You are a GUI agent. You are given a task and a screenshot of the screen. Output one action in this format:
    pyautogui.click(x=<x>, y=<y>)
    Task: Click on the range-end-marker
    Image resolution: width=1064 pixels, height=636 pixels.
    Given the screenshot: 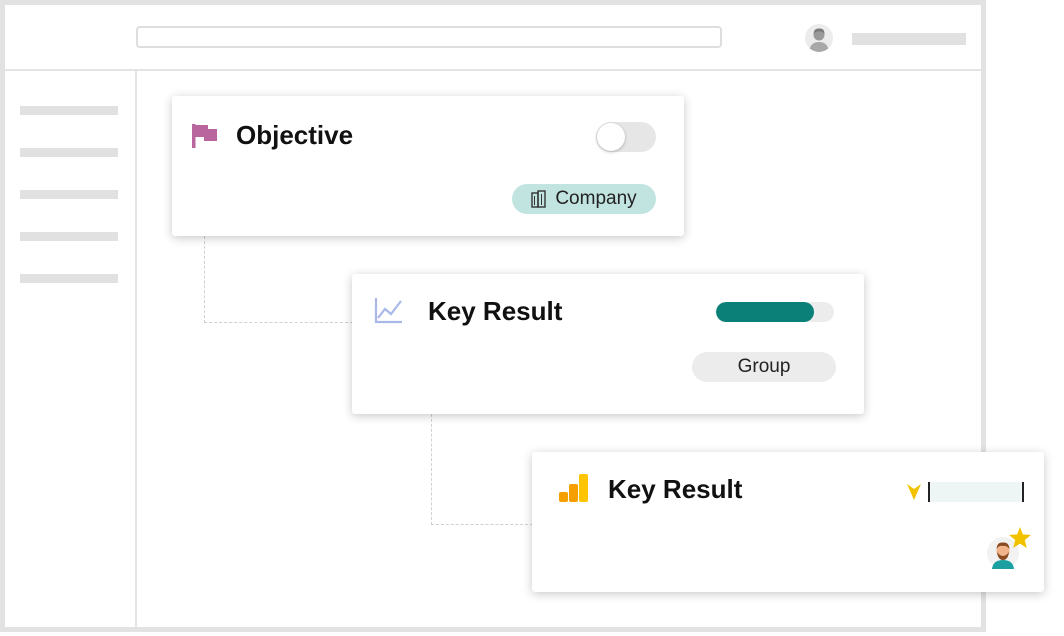 What is the action you would take?
    pyautogui.click(x=1023, y=492)
    